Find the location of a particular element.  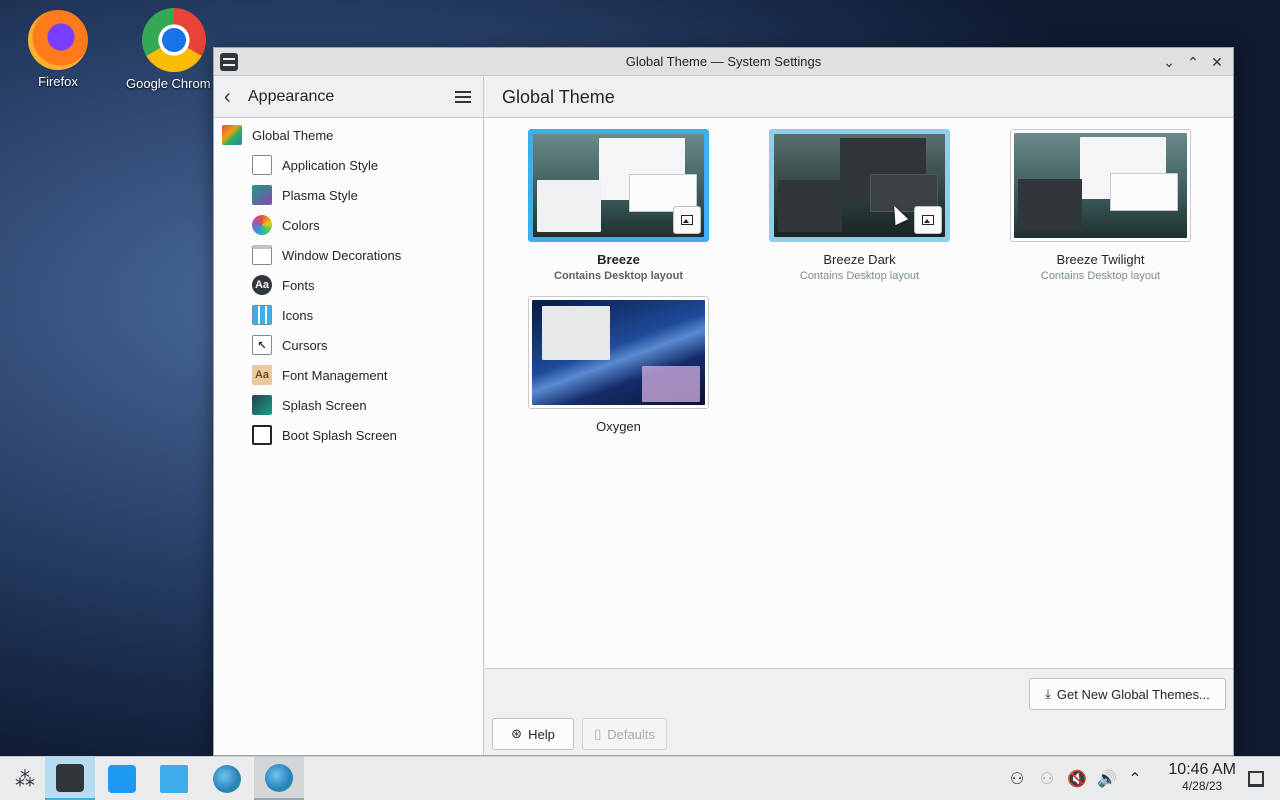

hamburger-menu-icon is located at coordinates (463, 97).